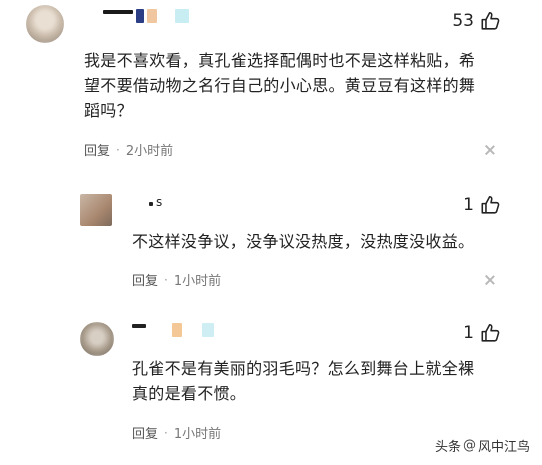  I want to click on comment-text-line: 蹈吗？, so click(108, 110).